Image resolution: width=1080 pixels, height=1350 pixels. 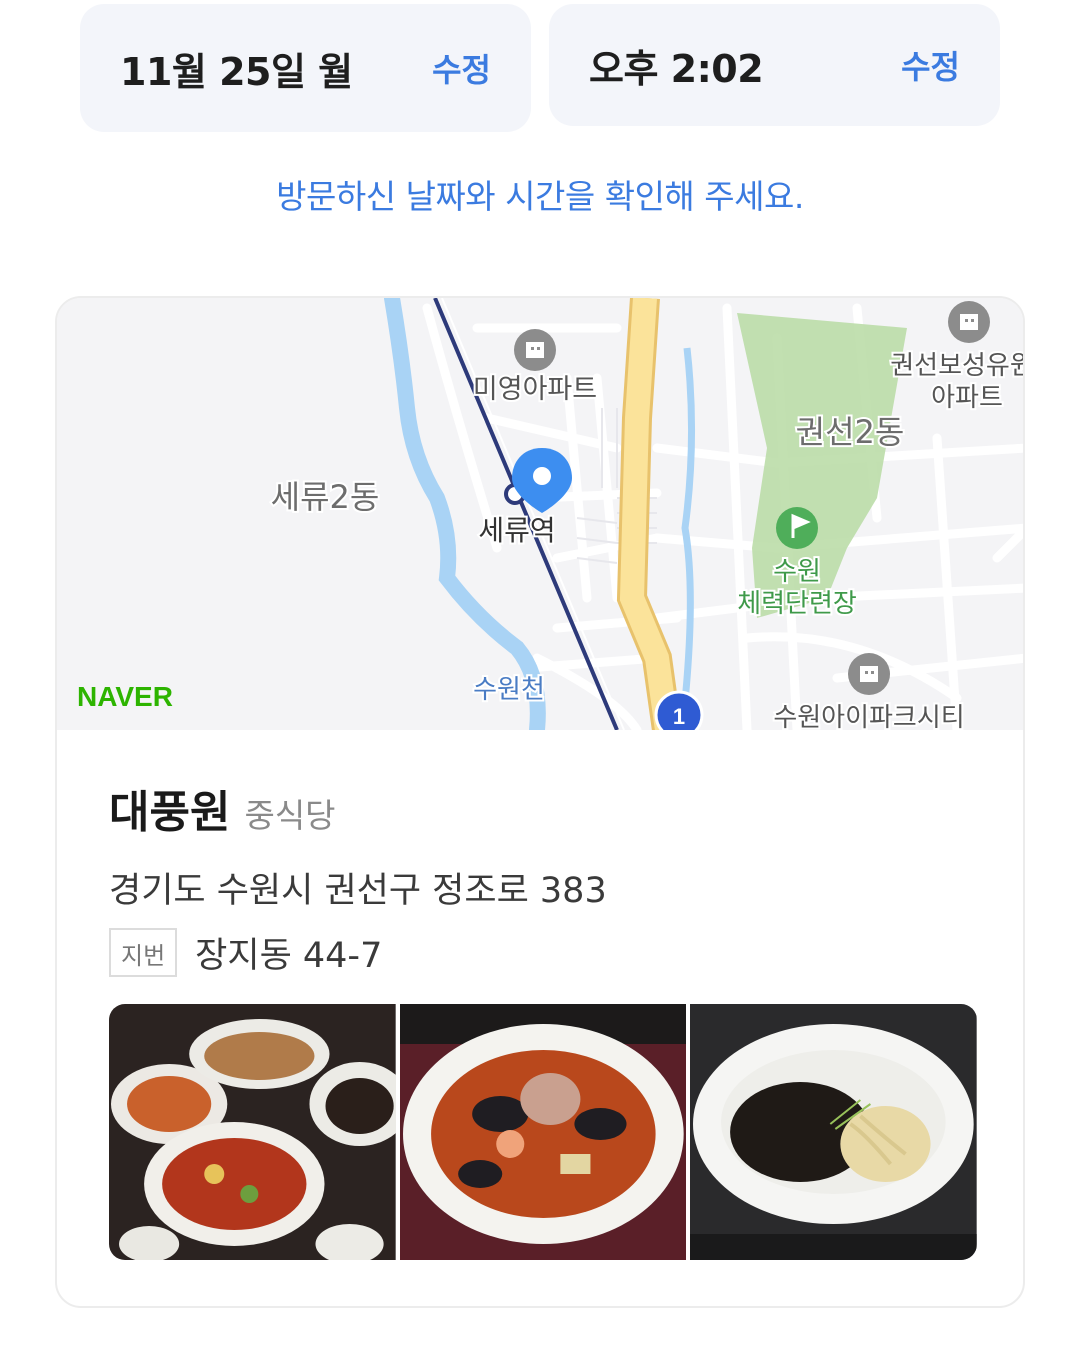 I want to click on place-name: 대풍원, so click(x=169, y=808).